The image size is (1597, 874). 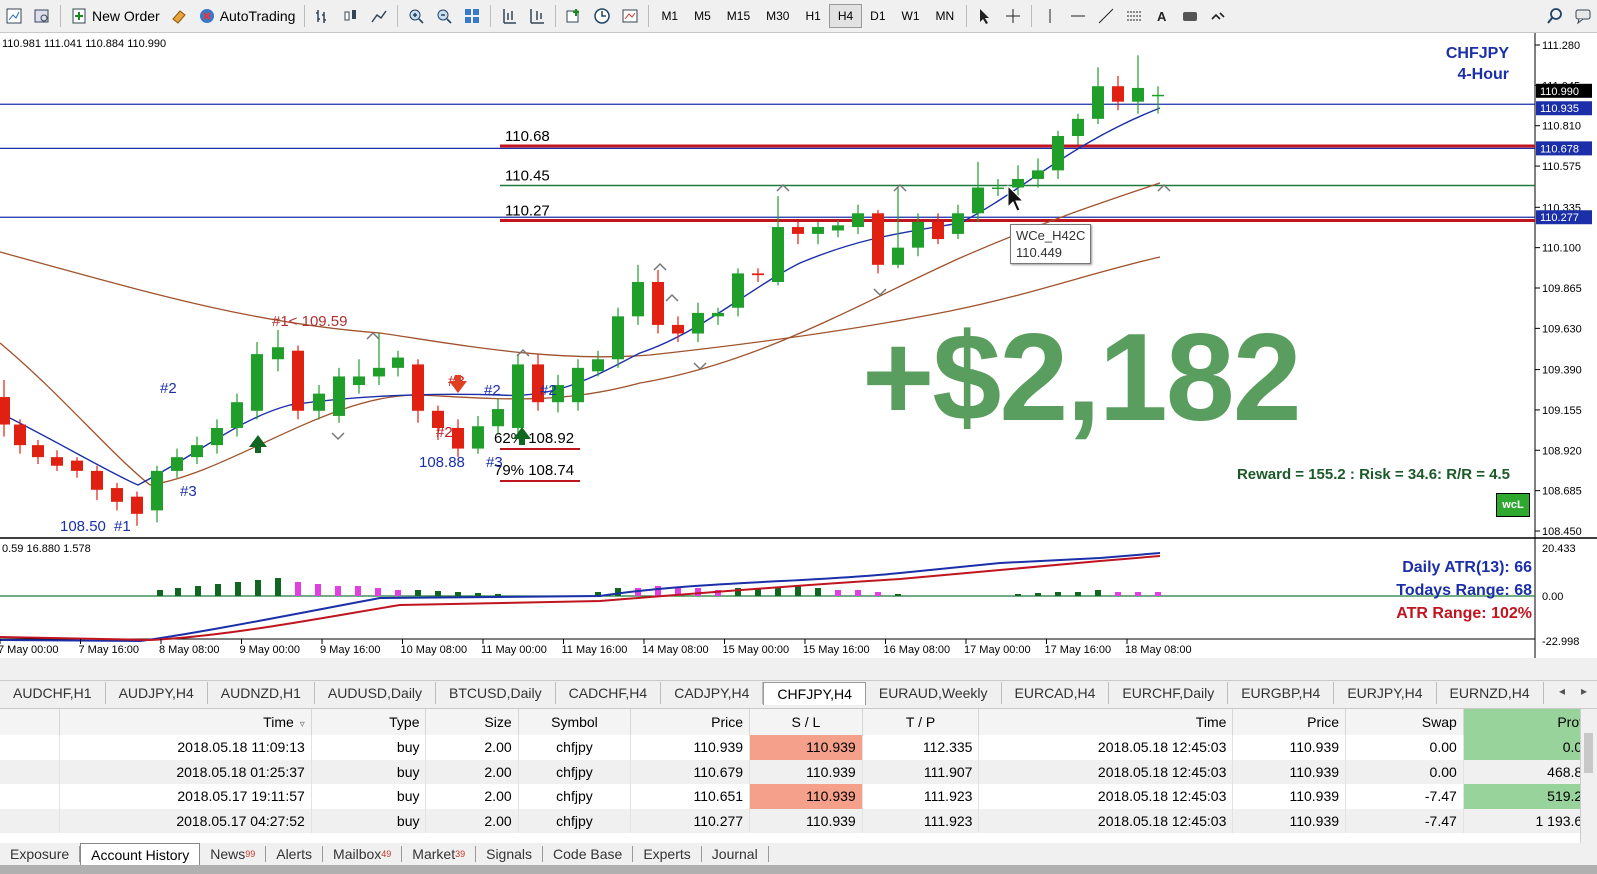 What do you see at coordinates (185, 722) in the screenshot?
I see `column-header: Time ▿` at bounding box center [185, 722].